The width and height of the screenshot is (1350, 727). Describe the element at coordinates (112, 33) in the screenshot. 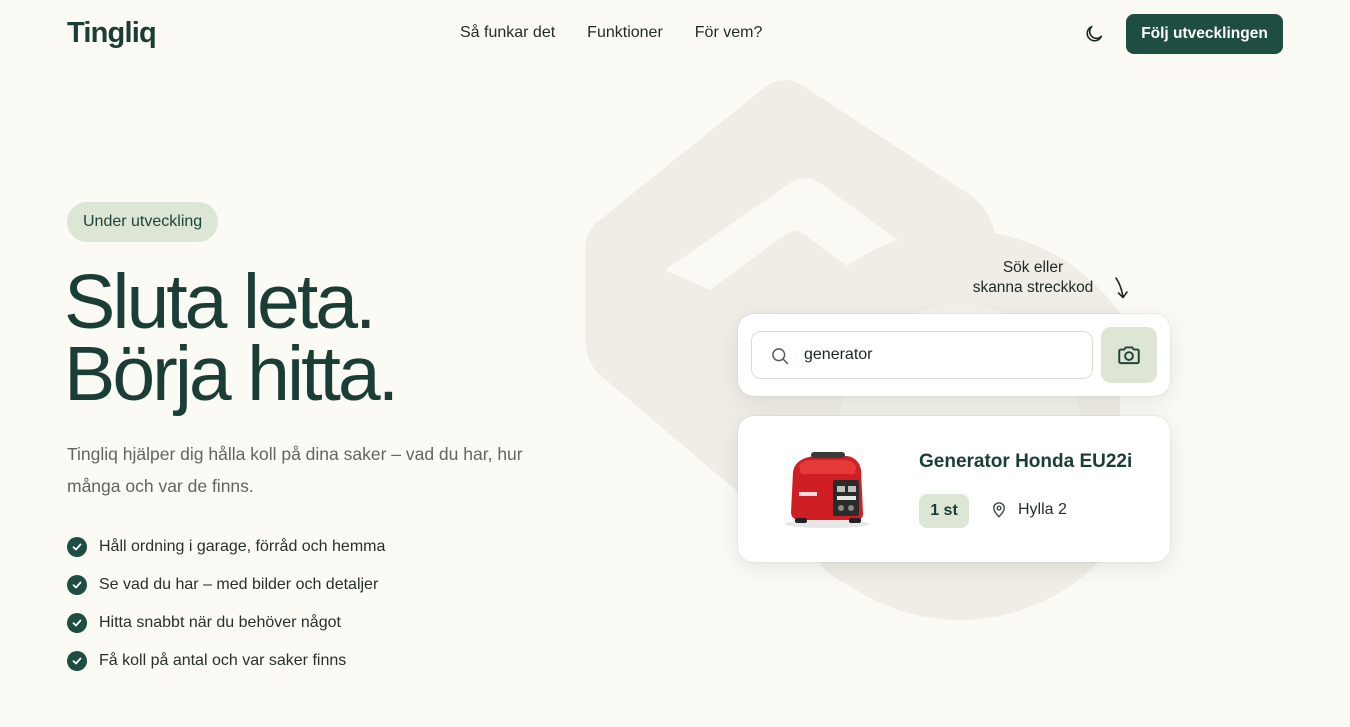

I see `logo: Tingliq` at that location.